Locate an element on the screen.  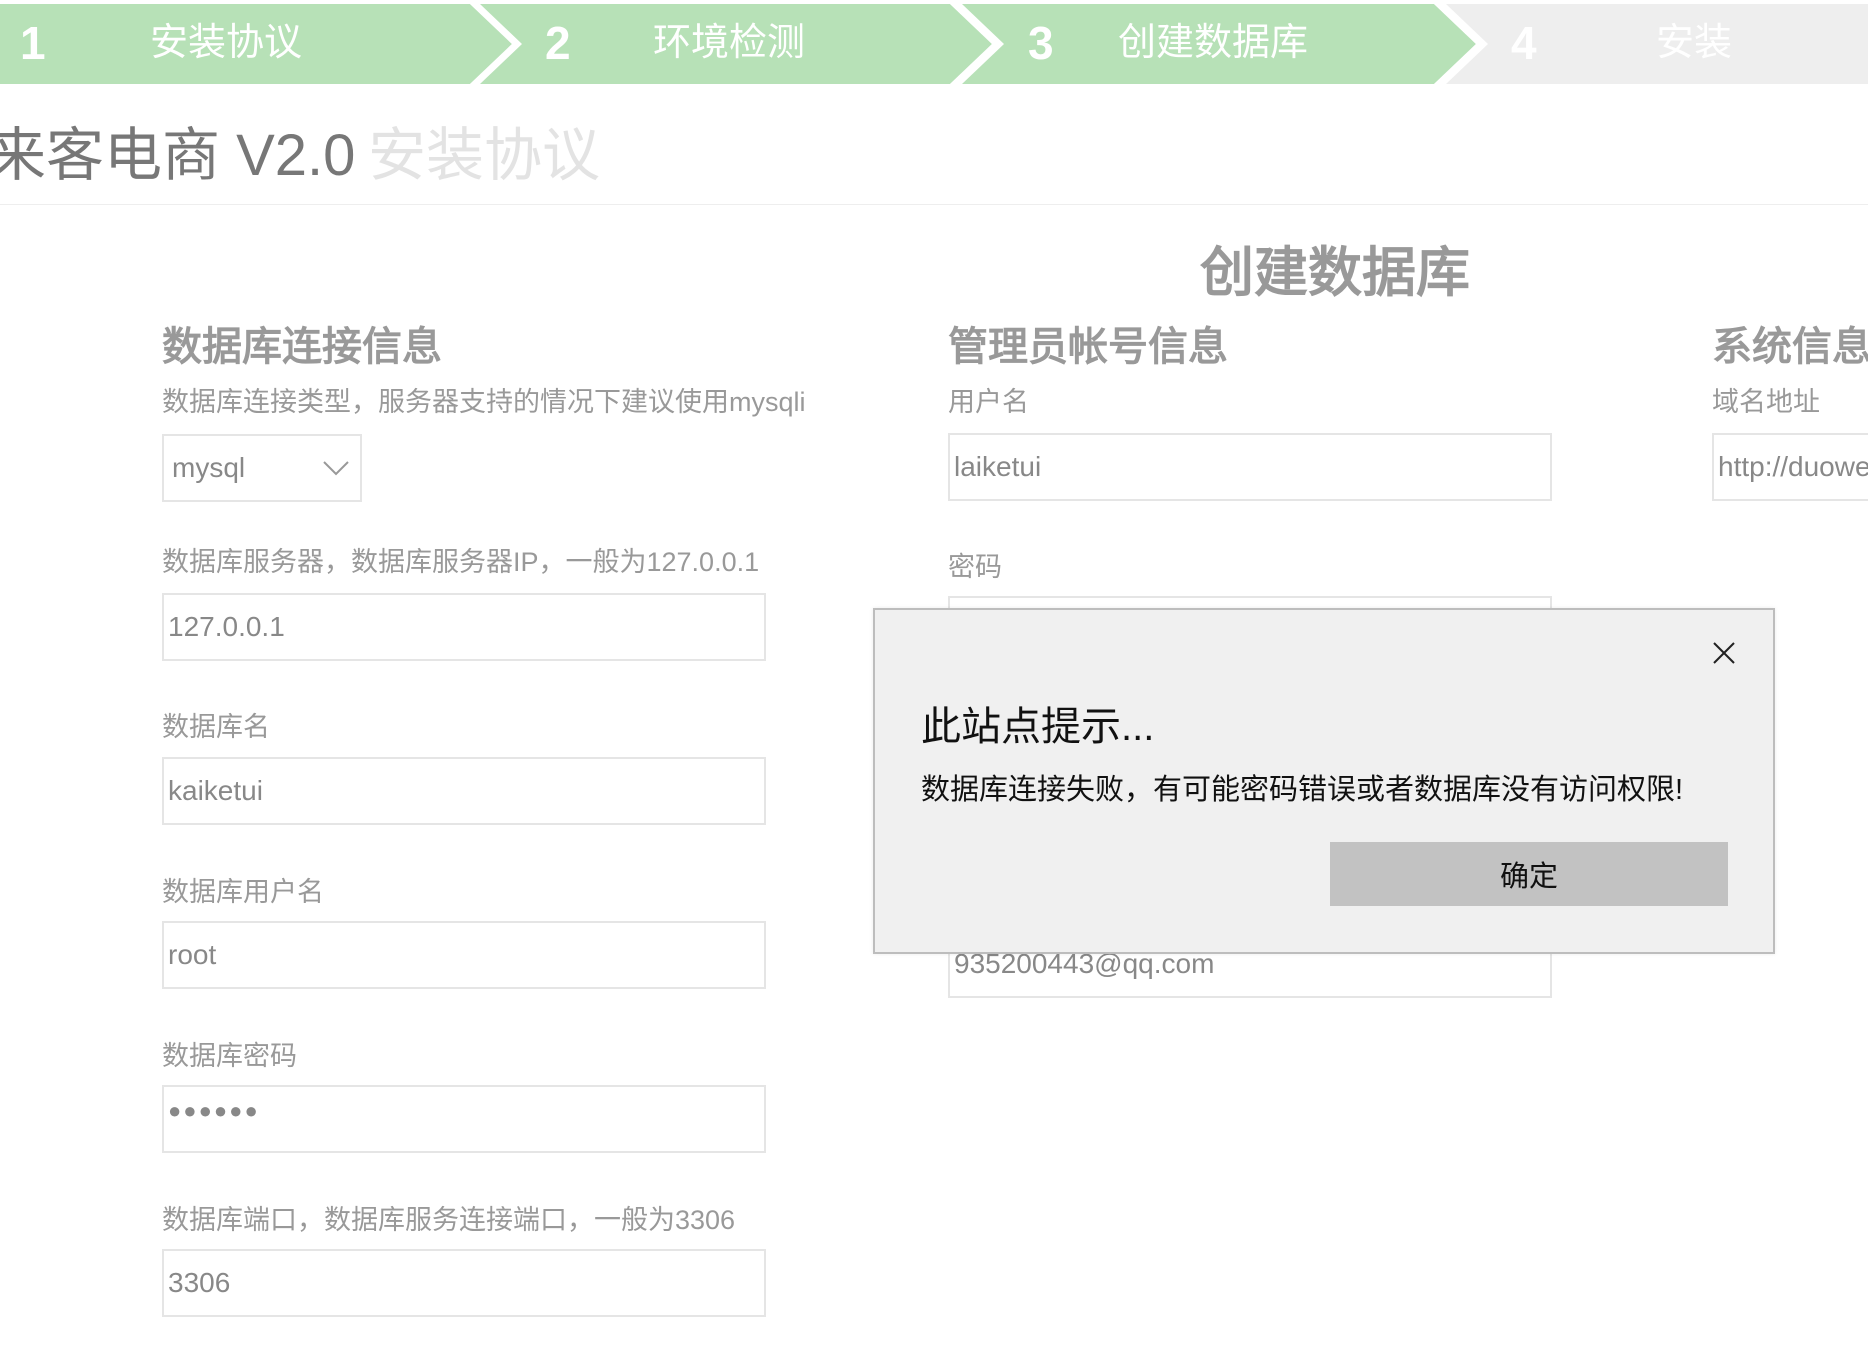
admin-username-input is located at coordinates (1250, 467).